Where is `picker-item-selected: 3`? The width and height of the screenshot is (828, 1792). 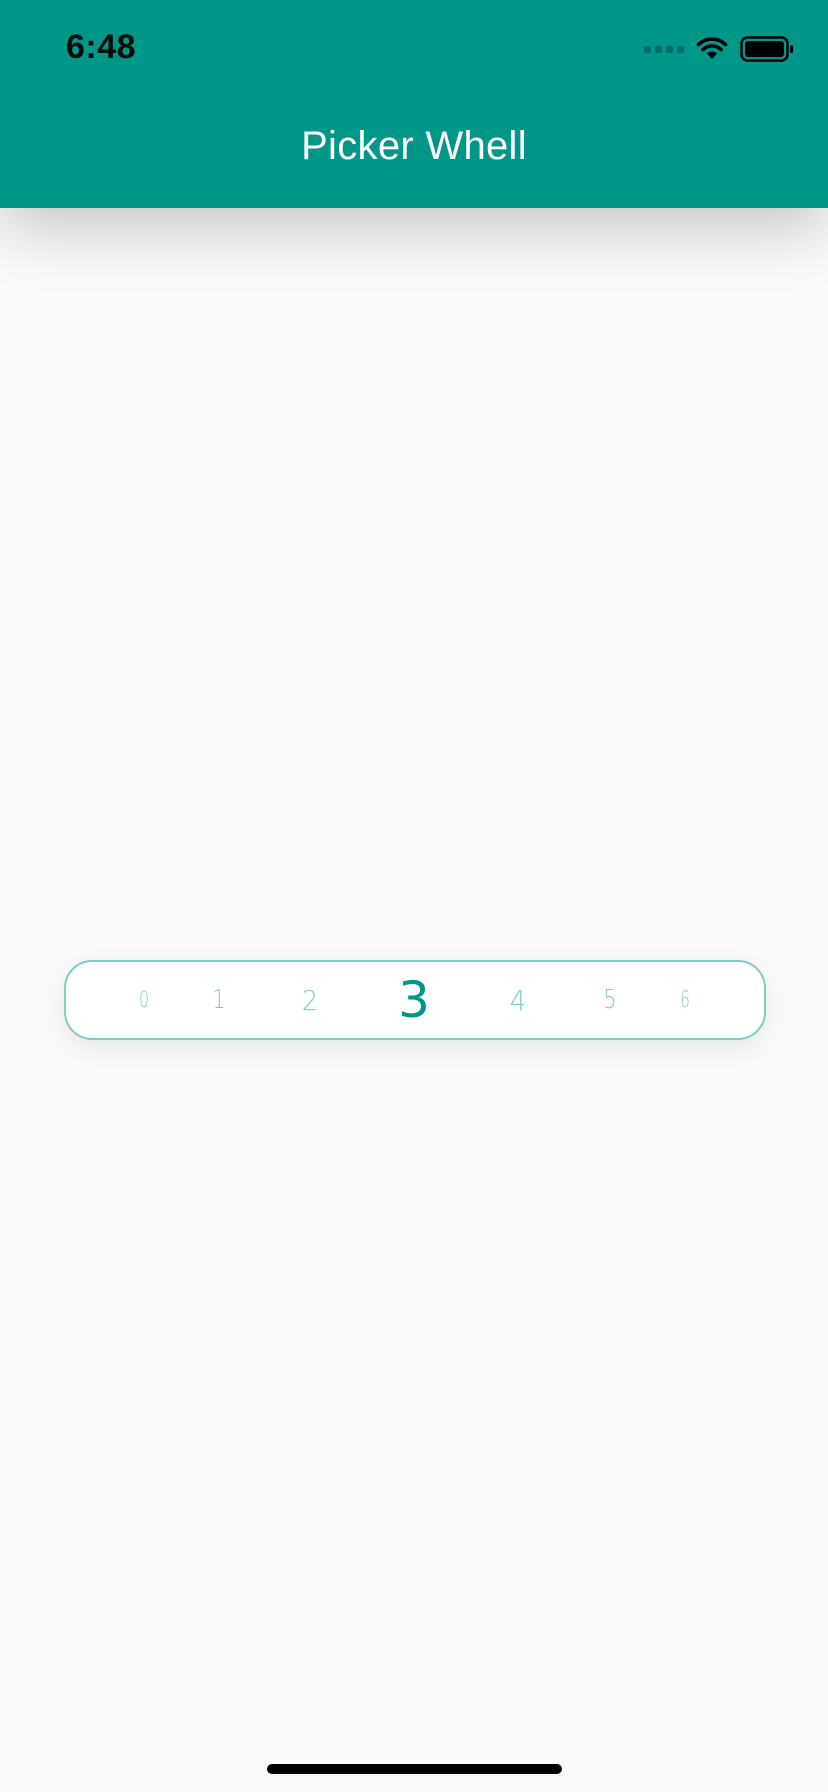 picker-item-selected: 3 is located at coordinates (414, 1000).